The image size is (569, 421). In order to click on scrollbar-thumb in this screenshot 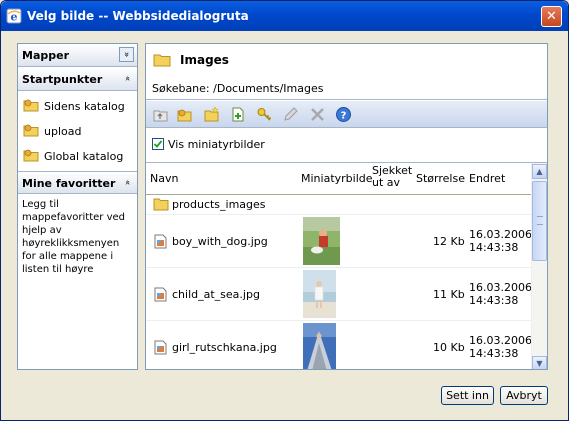, I will do `click(539, 221)`.